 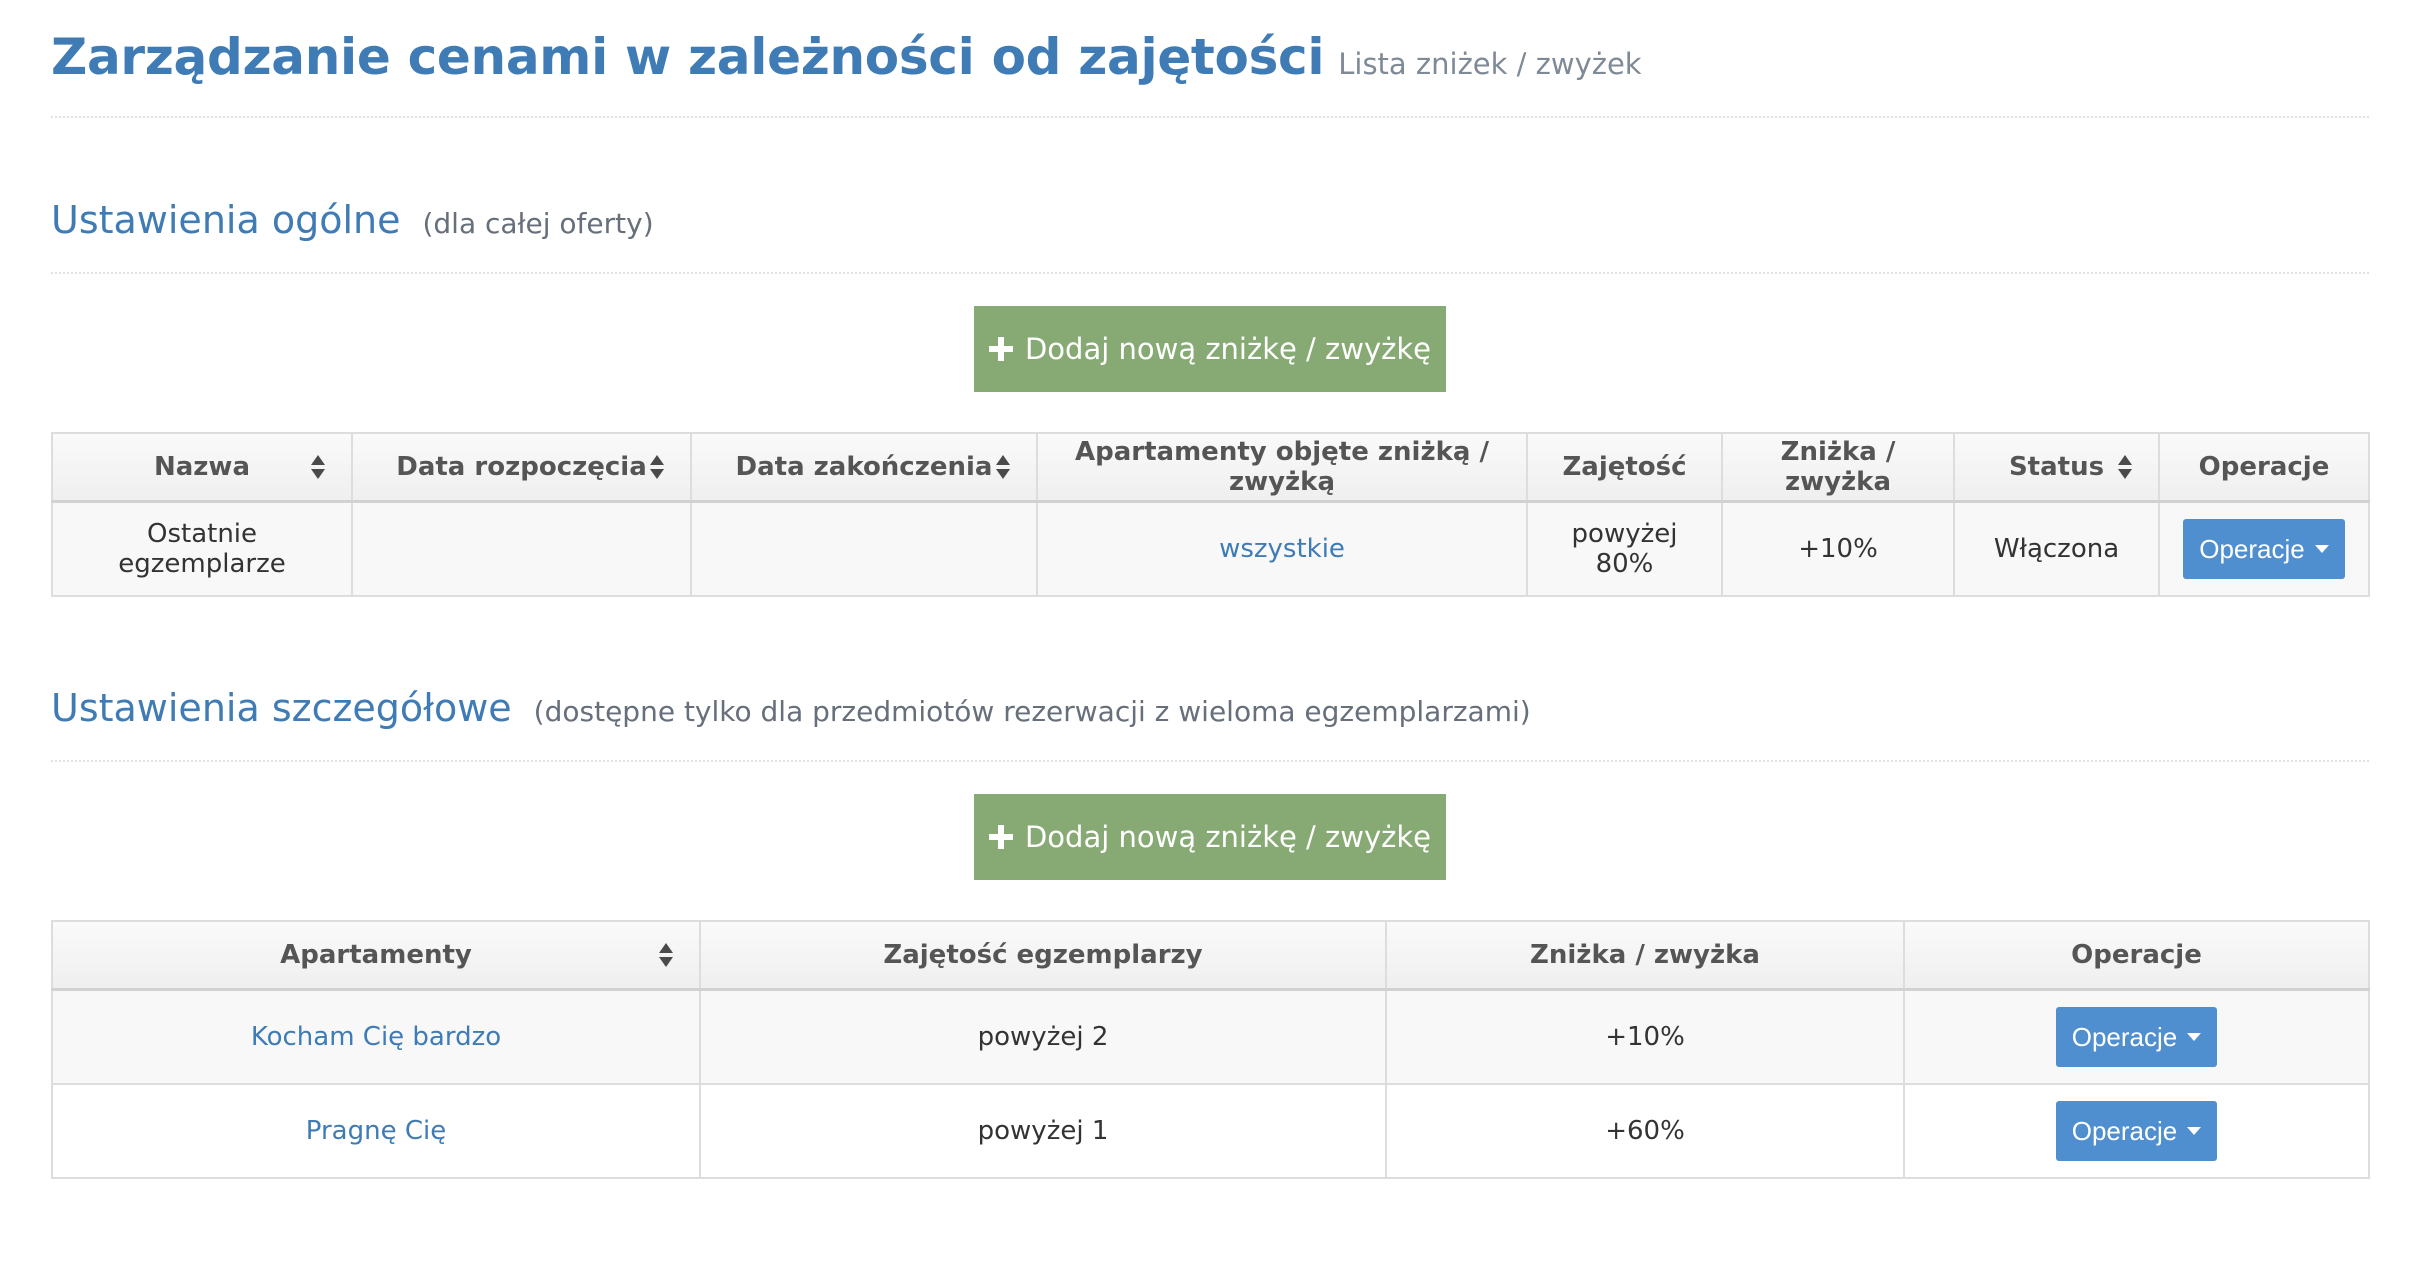 What do you see at coordinates (864, 548) in the screenshot?
I see `cell-end-date` at bounding box center [864, 548].